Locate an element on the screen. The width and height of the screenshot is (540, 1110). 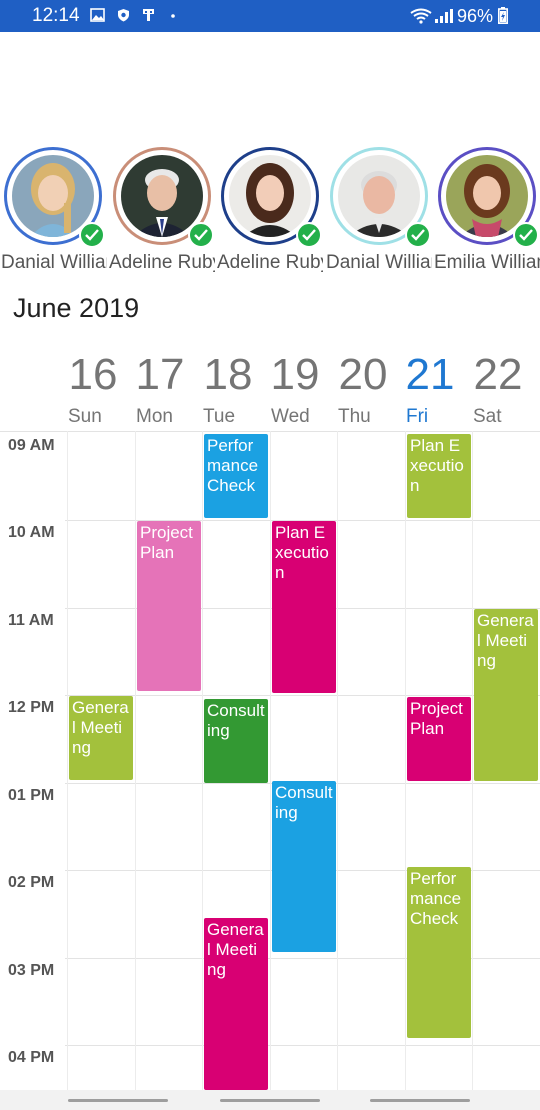
day-name-today: Fri is located at coordinates (417, 416).